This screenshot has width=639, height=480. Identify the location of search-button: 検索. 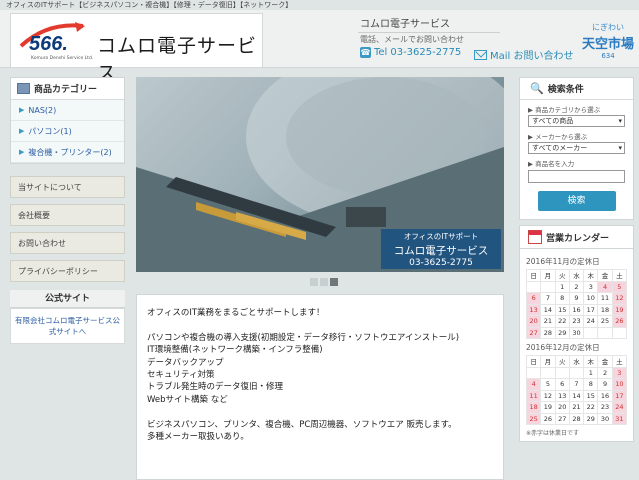
(576, 201).